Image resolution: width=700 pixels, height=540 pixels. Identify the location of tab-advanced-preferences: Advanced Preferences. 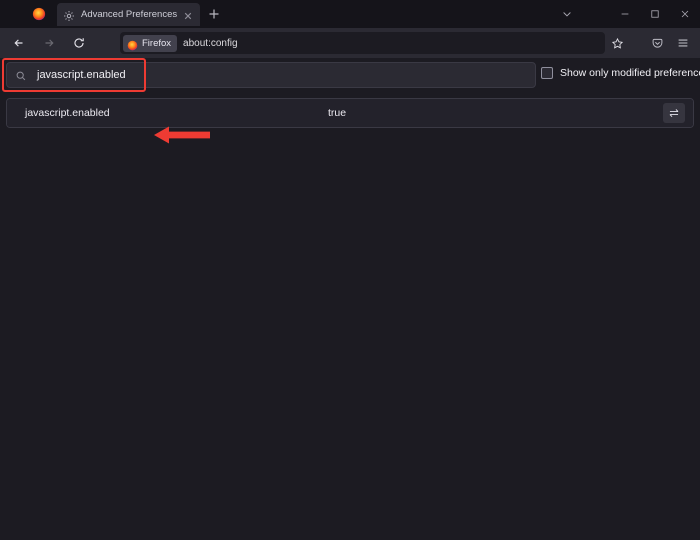
(128, 14).